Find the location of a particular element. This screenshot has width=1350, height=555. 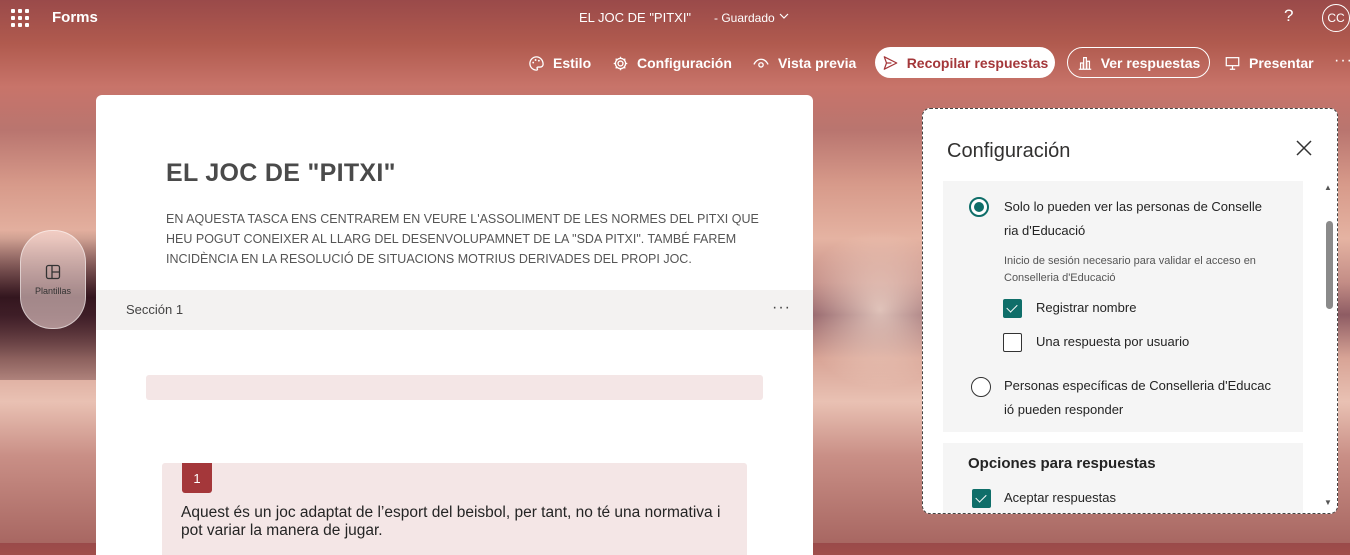

send-icon is located at coordinates (890, 63).